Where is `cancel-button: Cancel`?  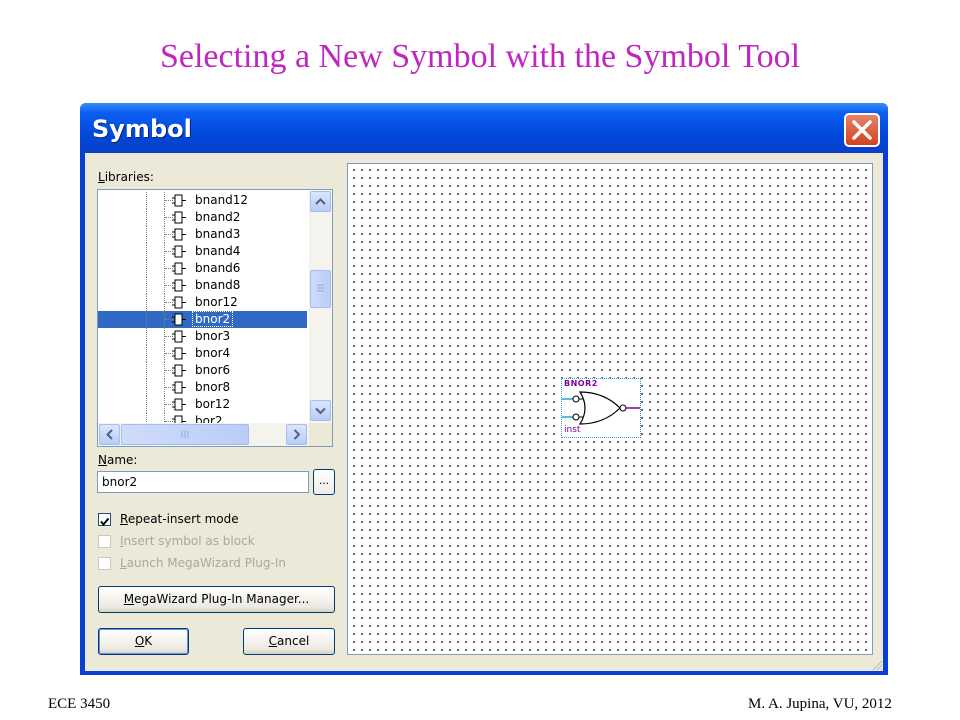
cancel-button: Cancel is located at coordinates (289, 641).